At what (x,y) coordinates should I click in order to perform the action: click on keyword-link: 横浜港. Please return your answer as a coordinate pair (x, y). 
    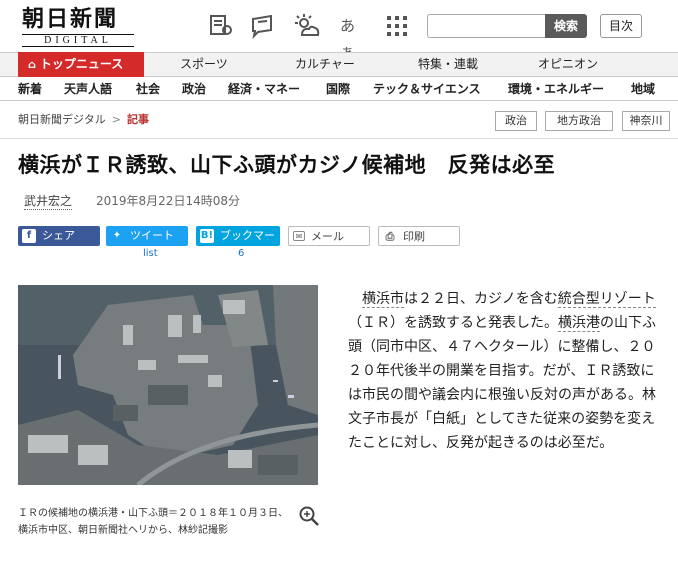
    Looking at the image, I should click on (579, 323).